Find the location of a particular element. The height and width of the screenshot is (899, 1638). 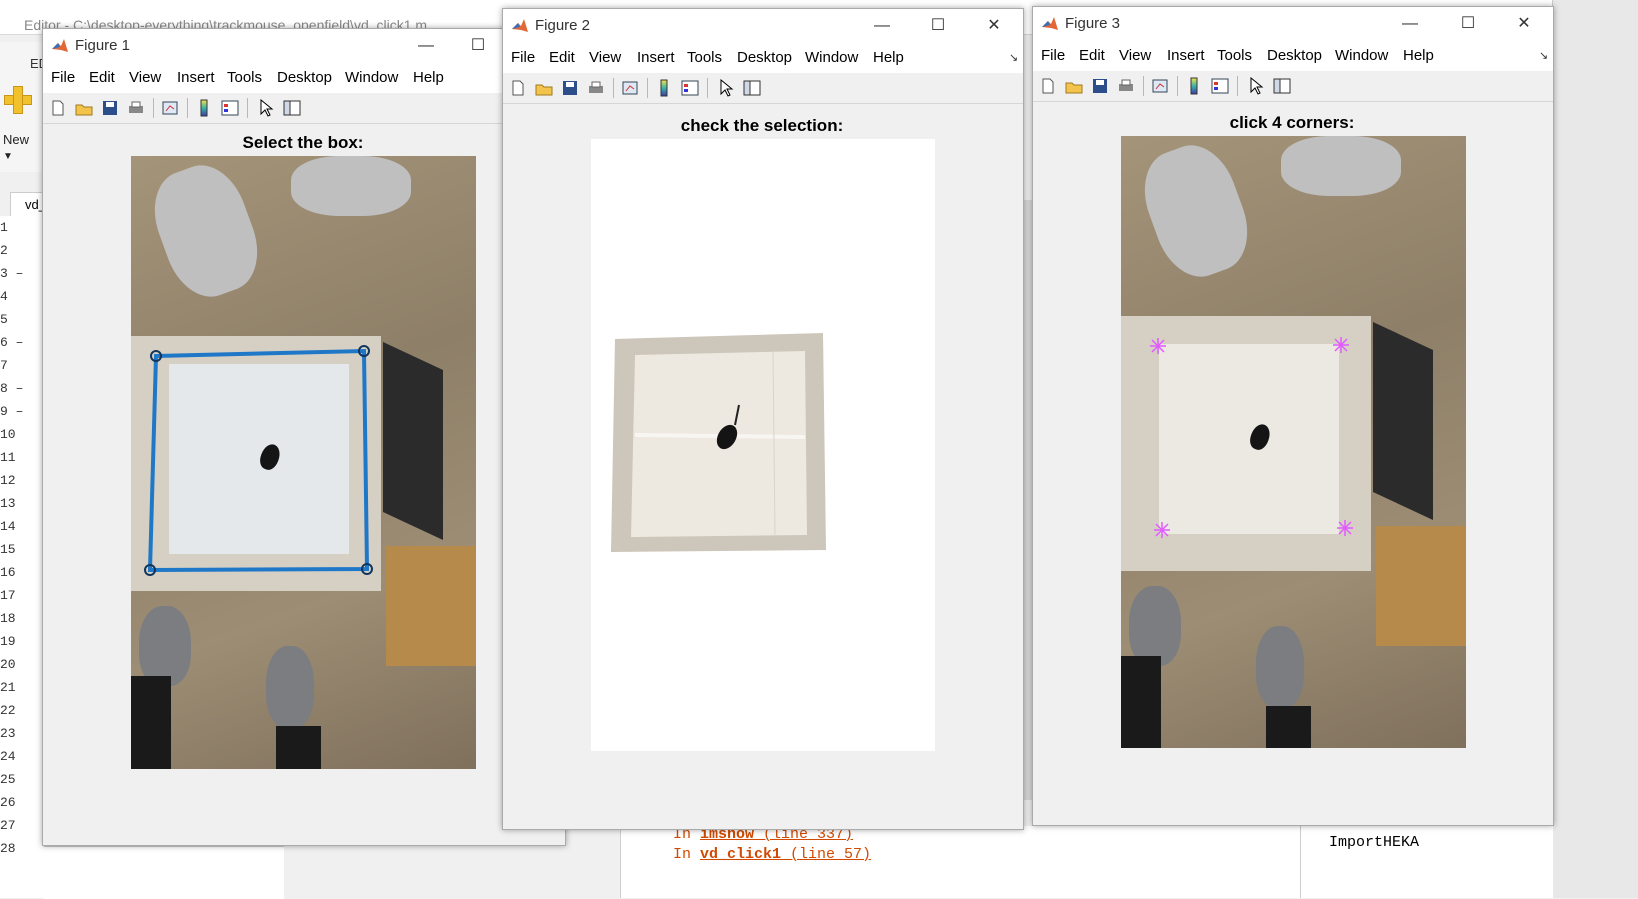

line-number: 15 is located at coordinates (8, 549).